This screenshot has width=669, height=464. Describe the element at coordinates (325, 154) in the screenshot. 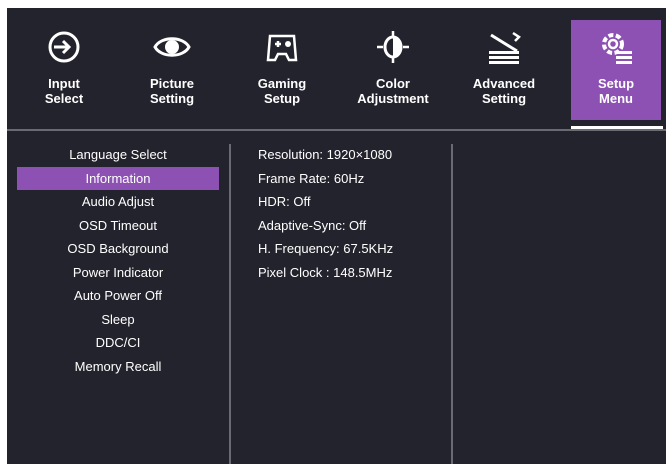

I see `info-resolution: Resolution: 1920×1080` at that location.